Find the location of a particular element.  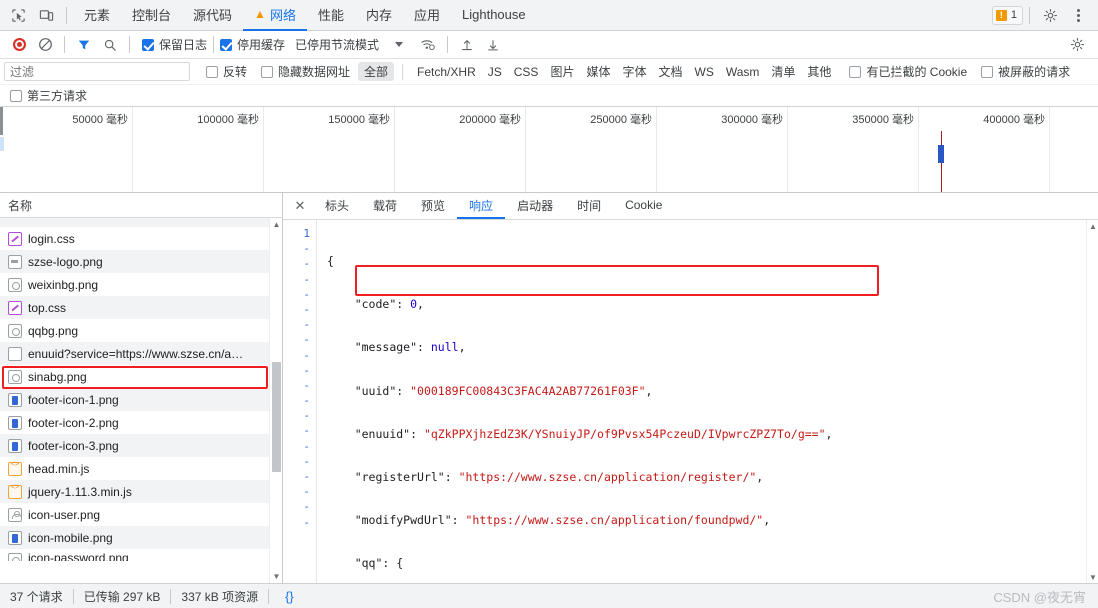

request-list-scrollbar: ▲ ▼ is located at coordinates (275, 400).